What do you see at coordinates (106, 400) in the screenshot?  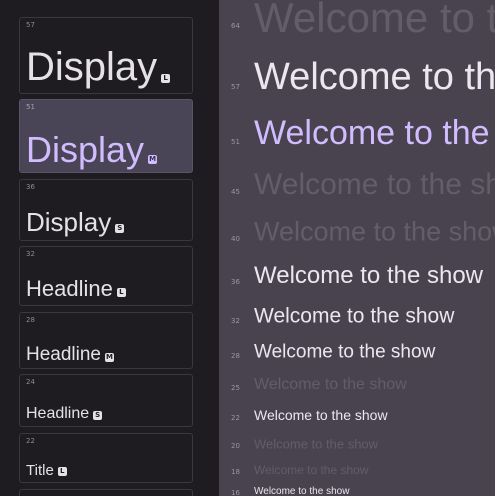 I see `type-card-headline-small: 24 Headline S` at bounding box center [106, 400].